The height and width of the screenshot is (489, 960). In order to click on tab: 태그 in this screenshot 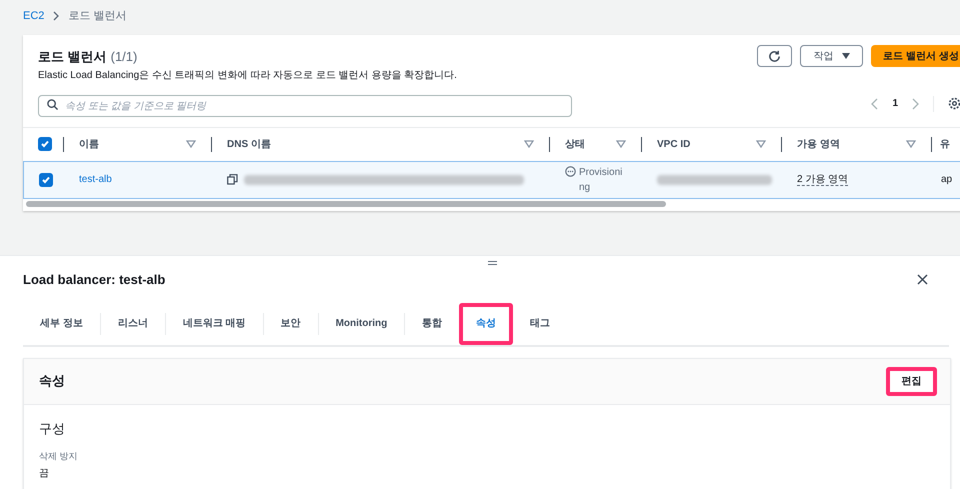, I will do `click(540, 323)`.